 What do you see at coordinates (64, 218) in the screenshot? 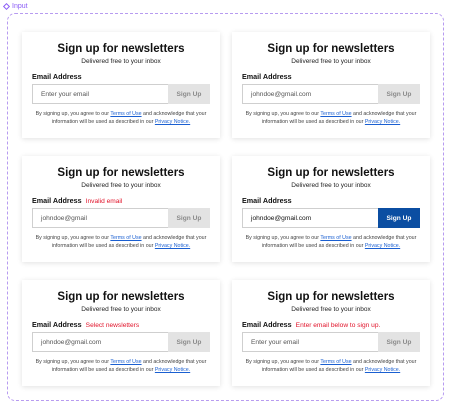
I see `email-input-text: johndoe@gmail` at bounding box center [64, 218].